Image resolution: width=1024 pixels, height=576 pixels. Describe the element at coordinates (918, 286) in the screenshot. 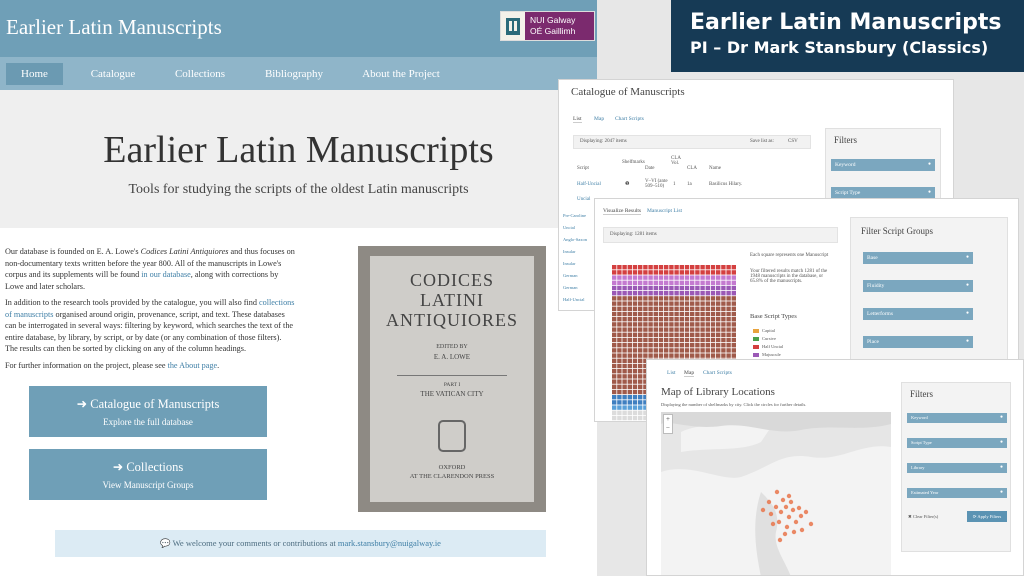

I see `filter-fluidity: Fluidity` at that location.